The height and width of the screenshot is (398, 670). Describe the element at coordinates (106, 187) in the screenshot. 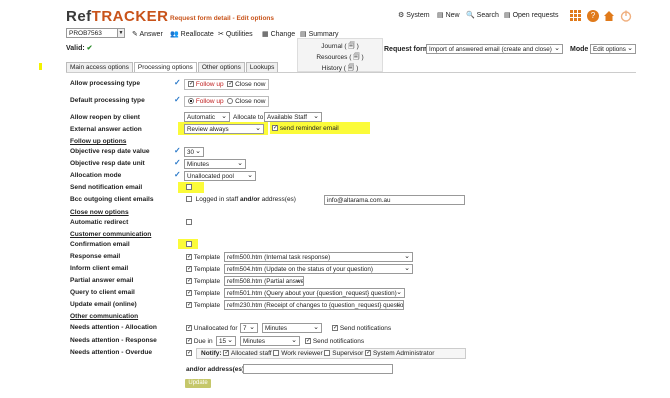

I see `label-send-notification-email: Send notification email` at that location.